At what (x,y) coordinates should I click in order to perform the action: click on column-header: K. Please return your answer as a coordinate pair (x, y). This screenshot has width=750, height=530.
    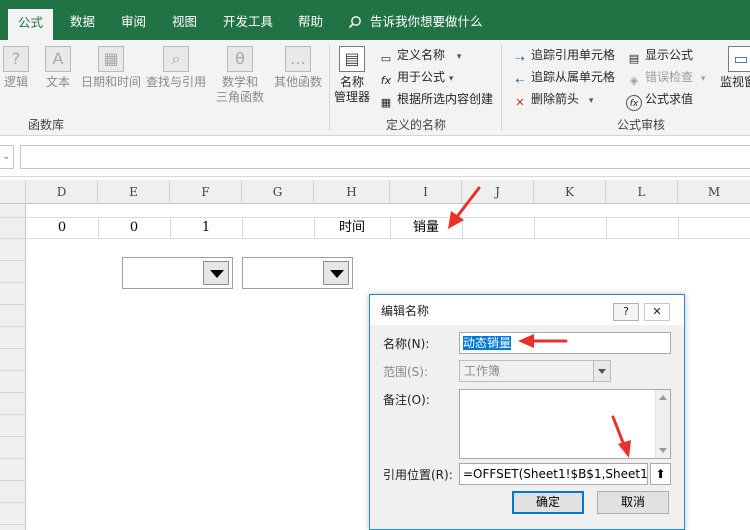
    Looking at the image, I should click on (570, 192).